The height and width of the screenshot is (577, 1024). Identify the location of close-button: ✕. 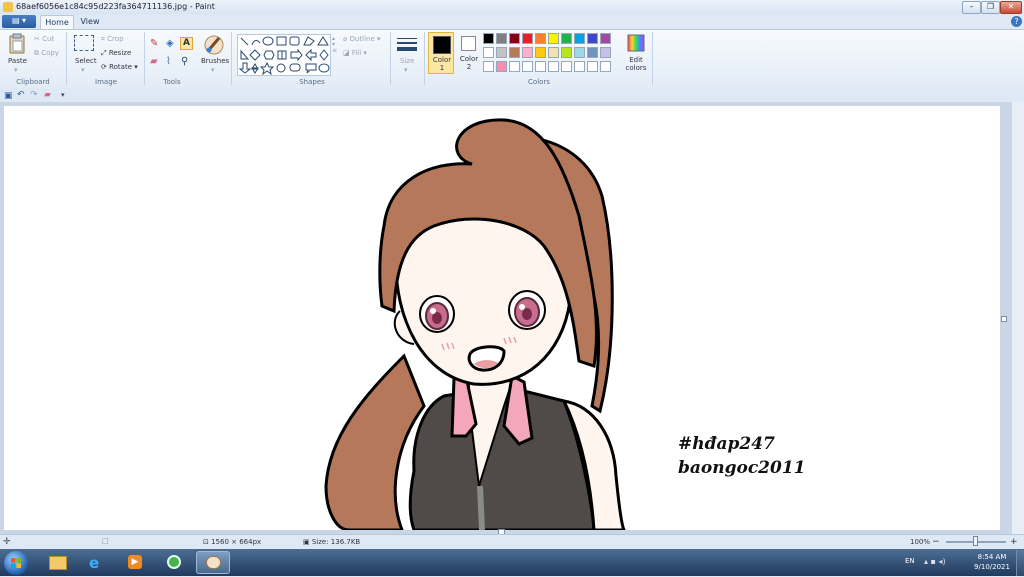
(1011, 7).